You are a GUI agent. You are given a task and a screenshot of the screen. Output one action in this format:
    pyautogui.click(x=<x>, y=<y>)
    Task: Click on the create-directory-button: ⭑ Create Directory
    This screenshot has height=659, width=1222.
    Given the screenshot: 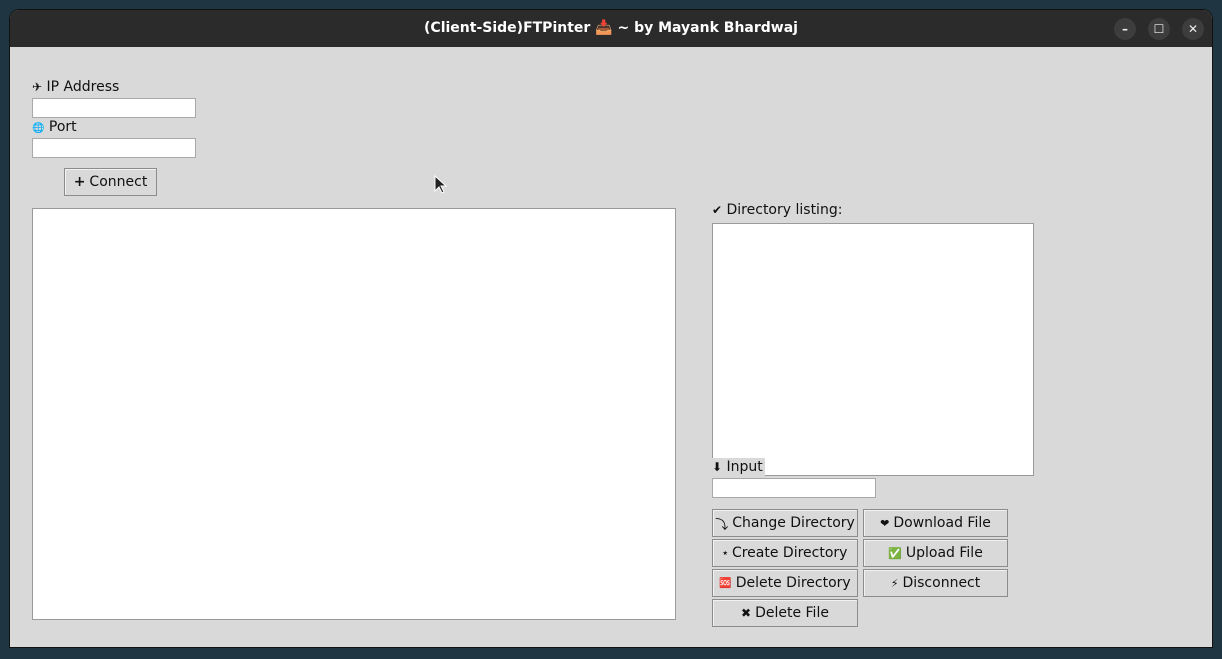 What is the action you would take?
    pyautogui.click(x=785, y=553)
    